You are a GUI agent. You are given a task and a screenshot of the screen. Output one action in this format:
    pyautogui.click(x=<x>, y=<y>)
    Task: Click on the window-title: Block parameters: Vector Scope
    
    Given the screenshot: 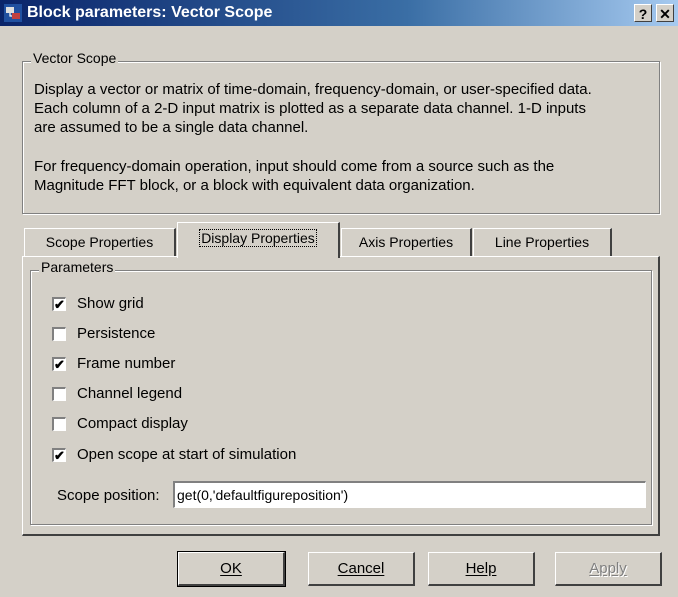 What is the action you would take?
    pyautogui.click(x=150, y=12)
    